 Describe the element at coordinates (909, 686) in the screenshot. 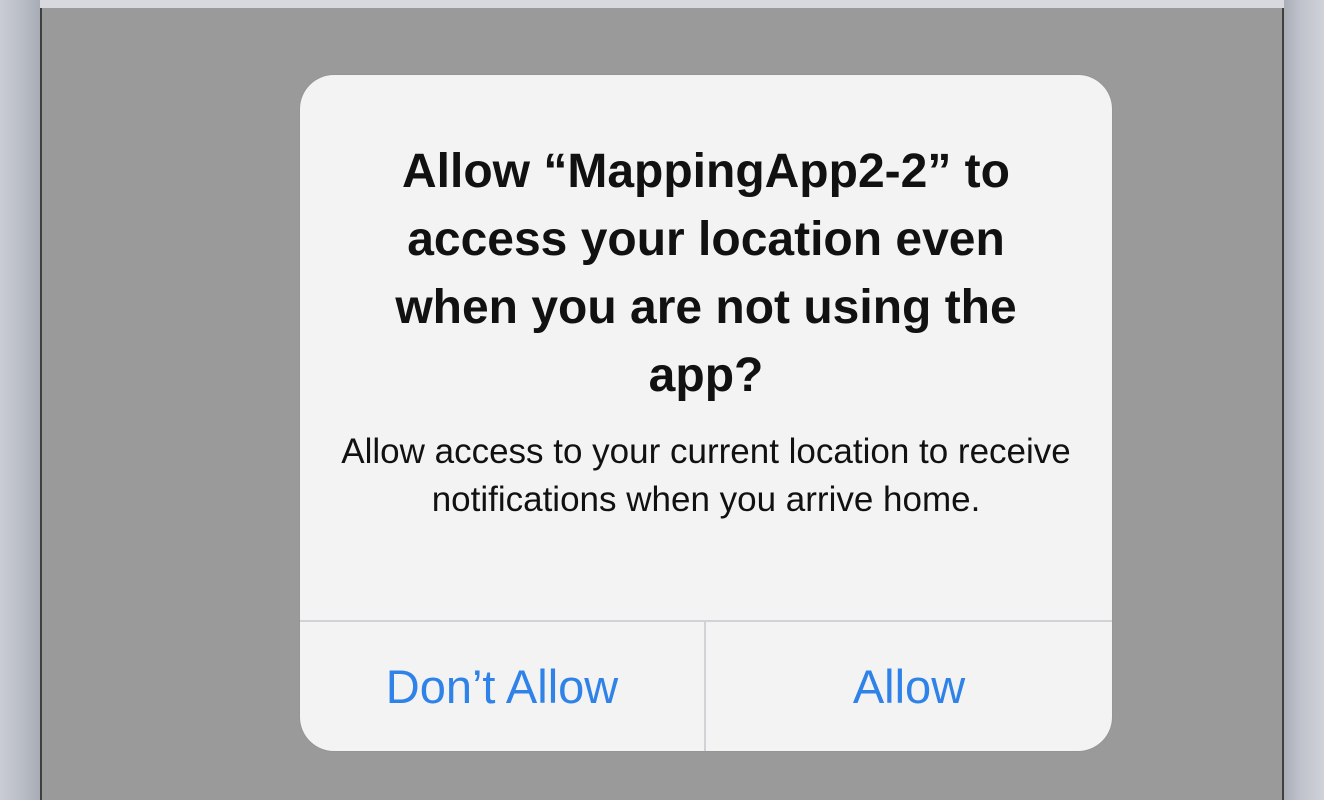

I see `allow-button: Allow` at that location.